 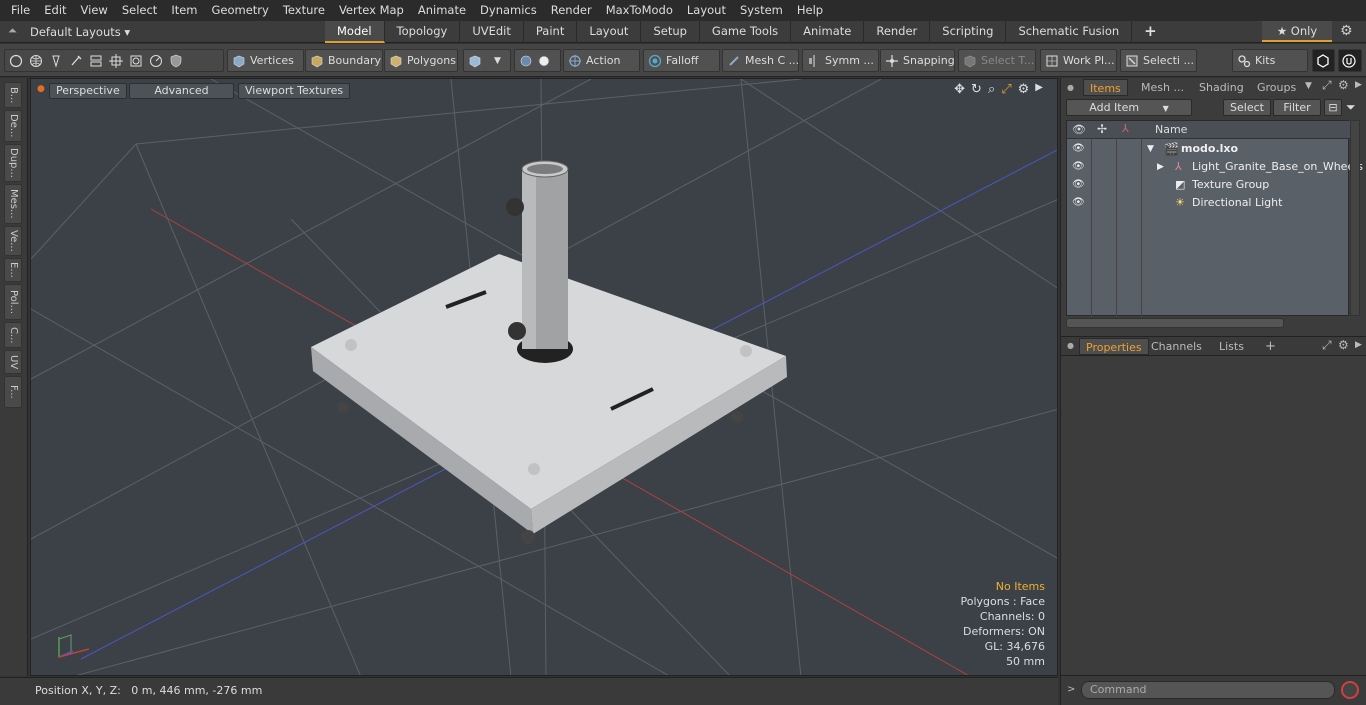 I want to click on funnel-icon: ⏷, so click(x=1351, y=107).